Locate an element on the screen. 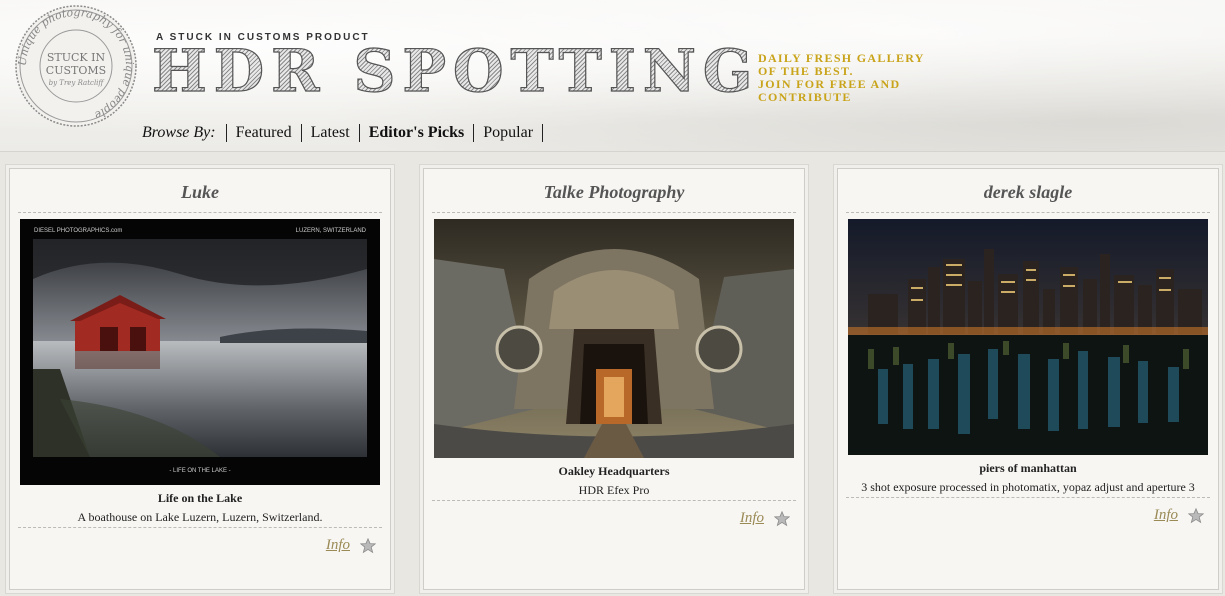 The height and width of the screenshot is (596, 1225). photographer-name: Talke Photography is located at coordinates (614, 191).